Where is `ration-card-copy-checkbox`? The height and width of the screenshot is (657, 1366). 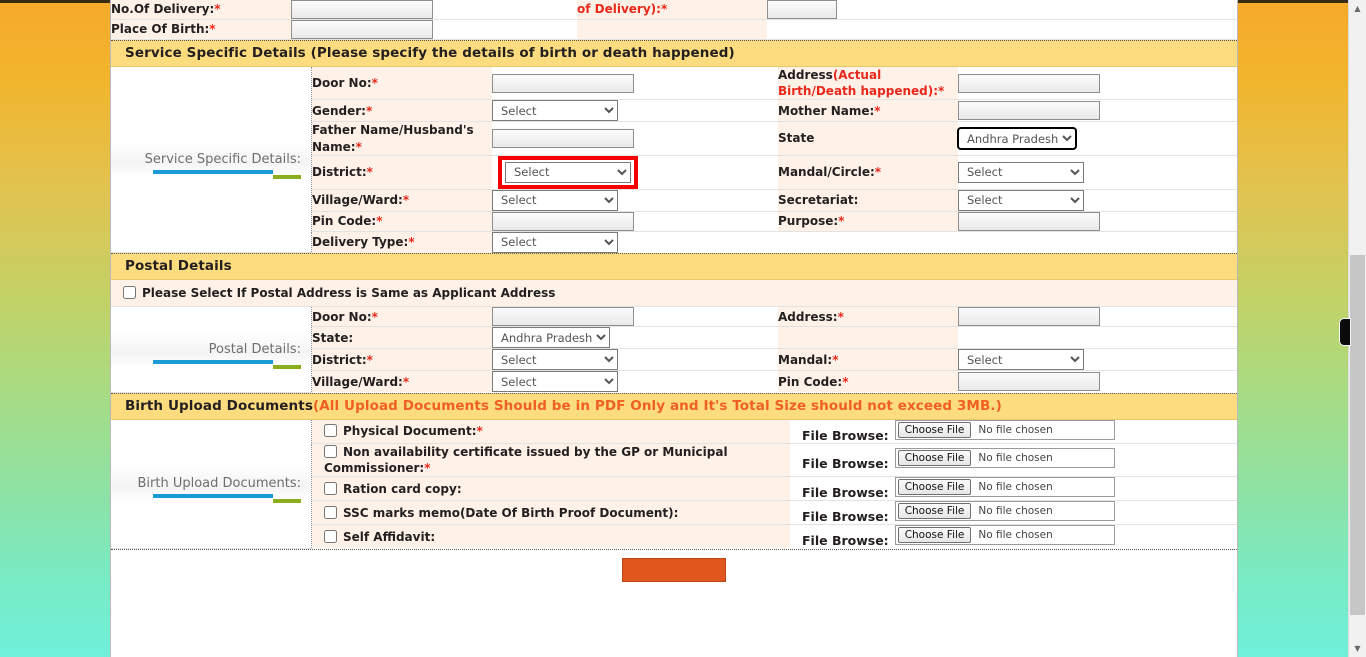 ration-card-copy-checkbox is located at coordinates (330, 488).